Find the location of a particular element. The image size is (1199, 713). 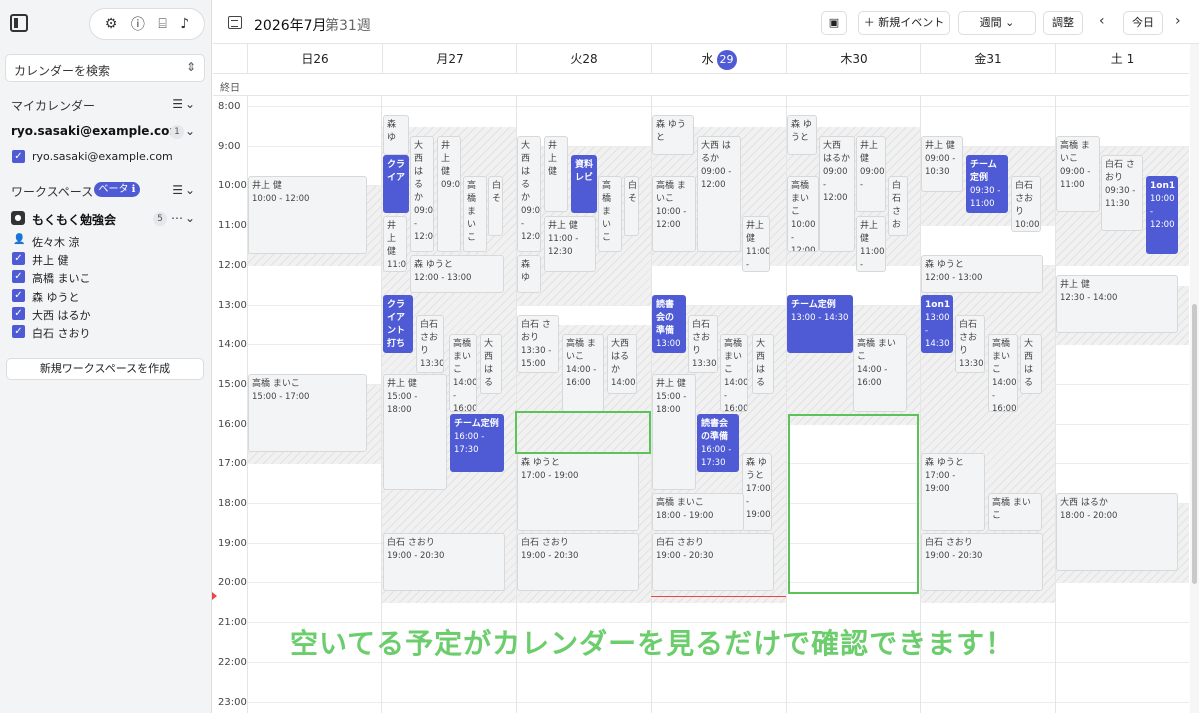

board-view-icon: ▣ is located at coordinates (834, 23).